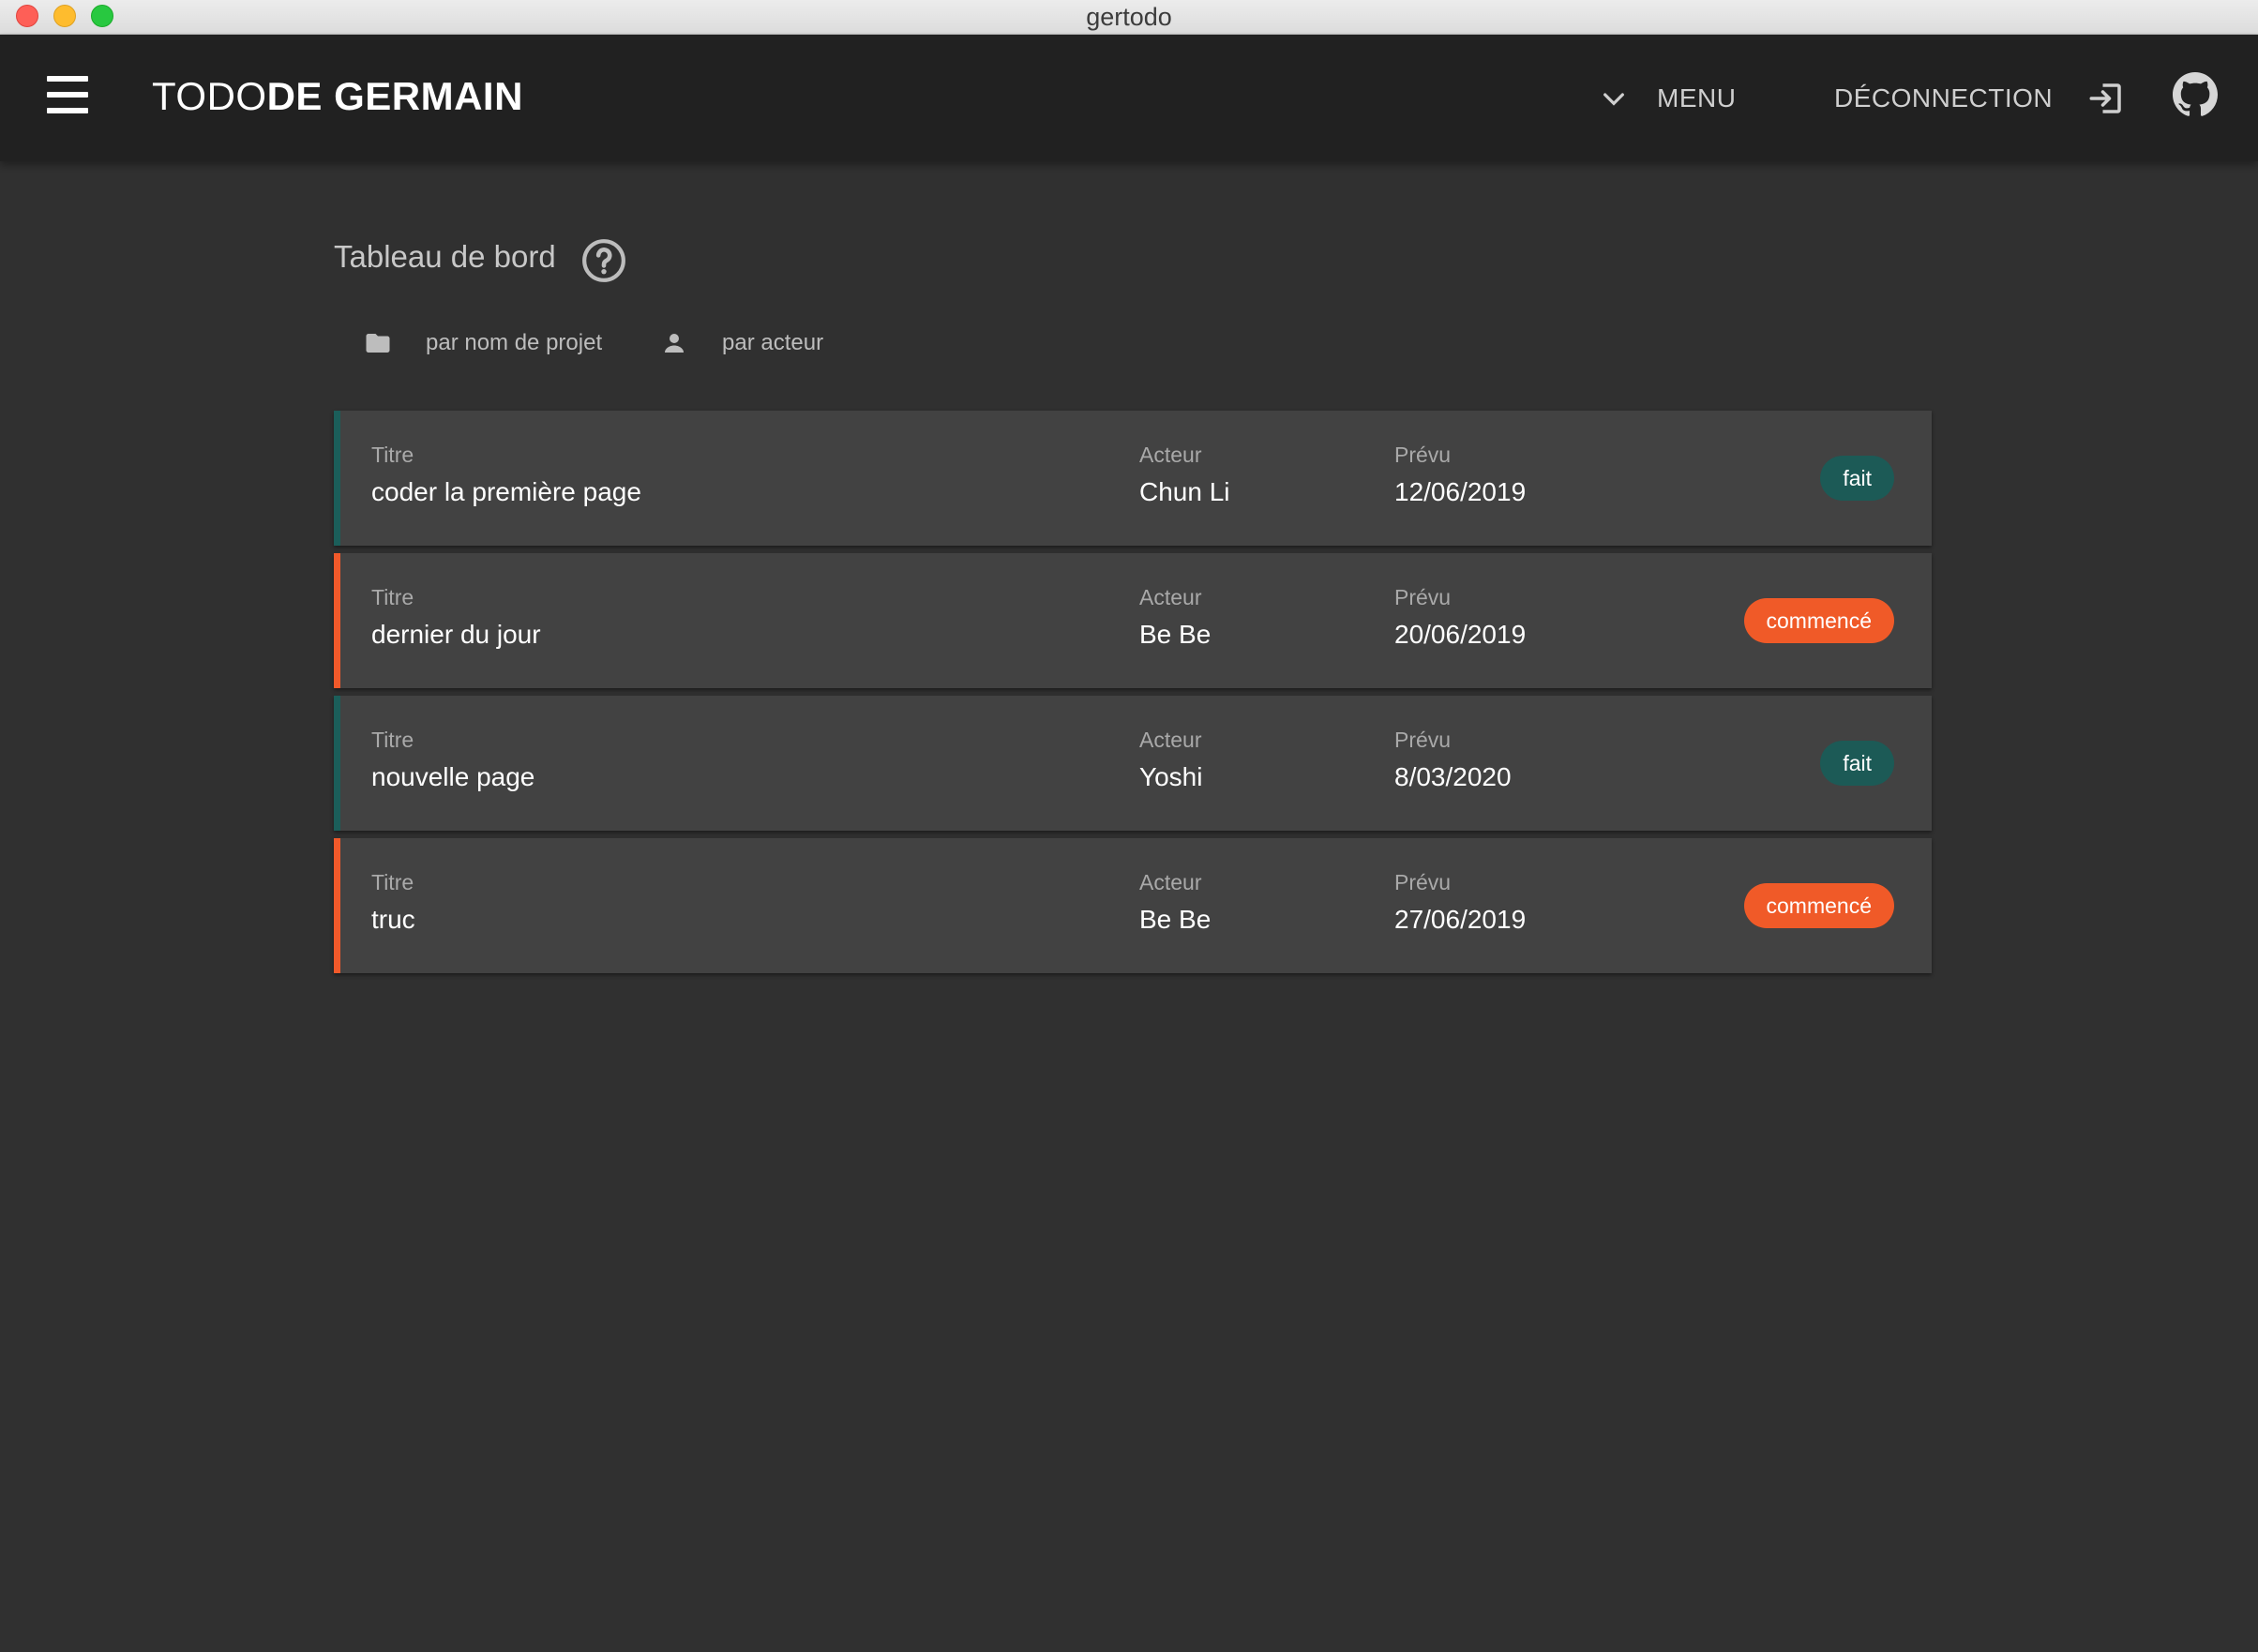 The height and width of the screenshot is (1652, 2258). I want to click on logout-label: DÉCONNECTION, so click(1944, 98).